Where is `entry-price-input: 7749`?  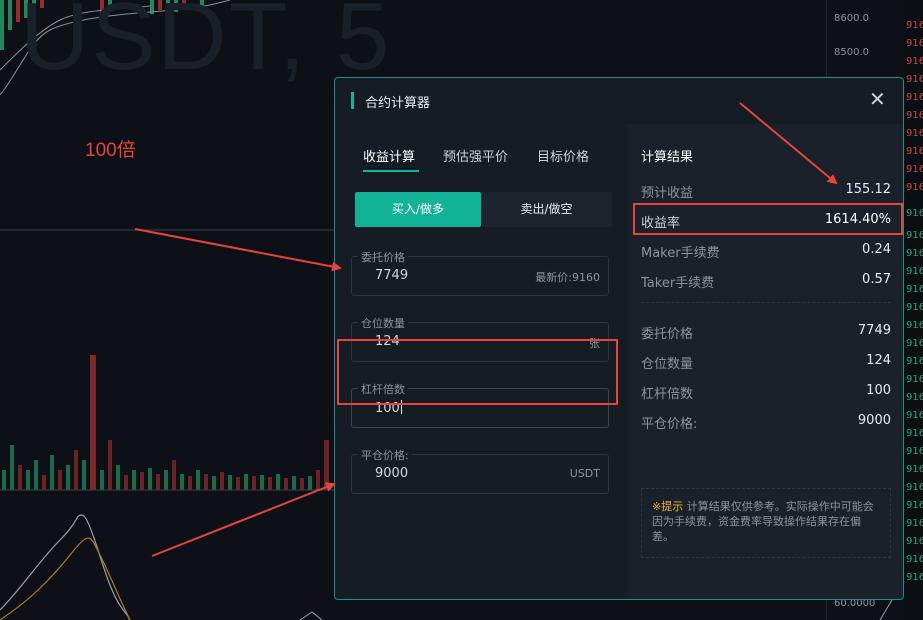 entry-price-input: 7749 is located at coordinates (391, 275).